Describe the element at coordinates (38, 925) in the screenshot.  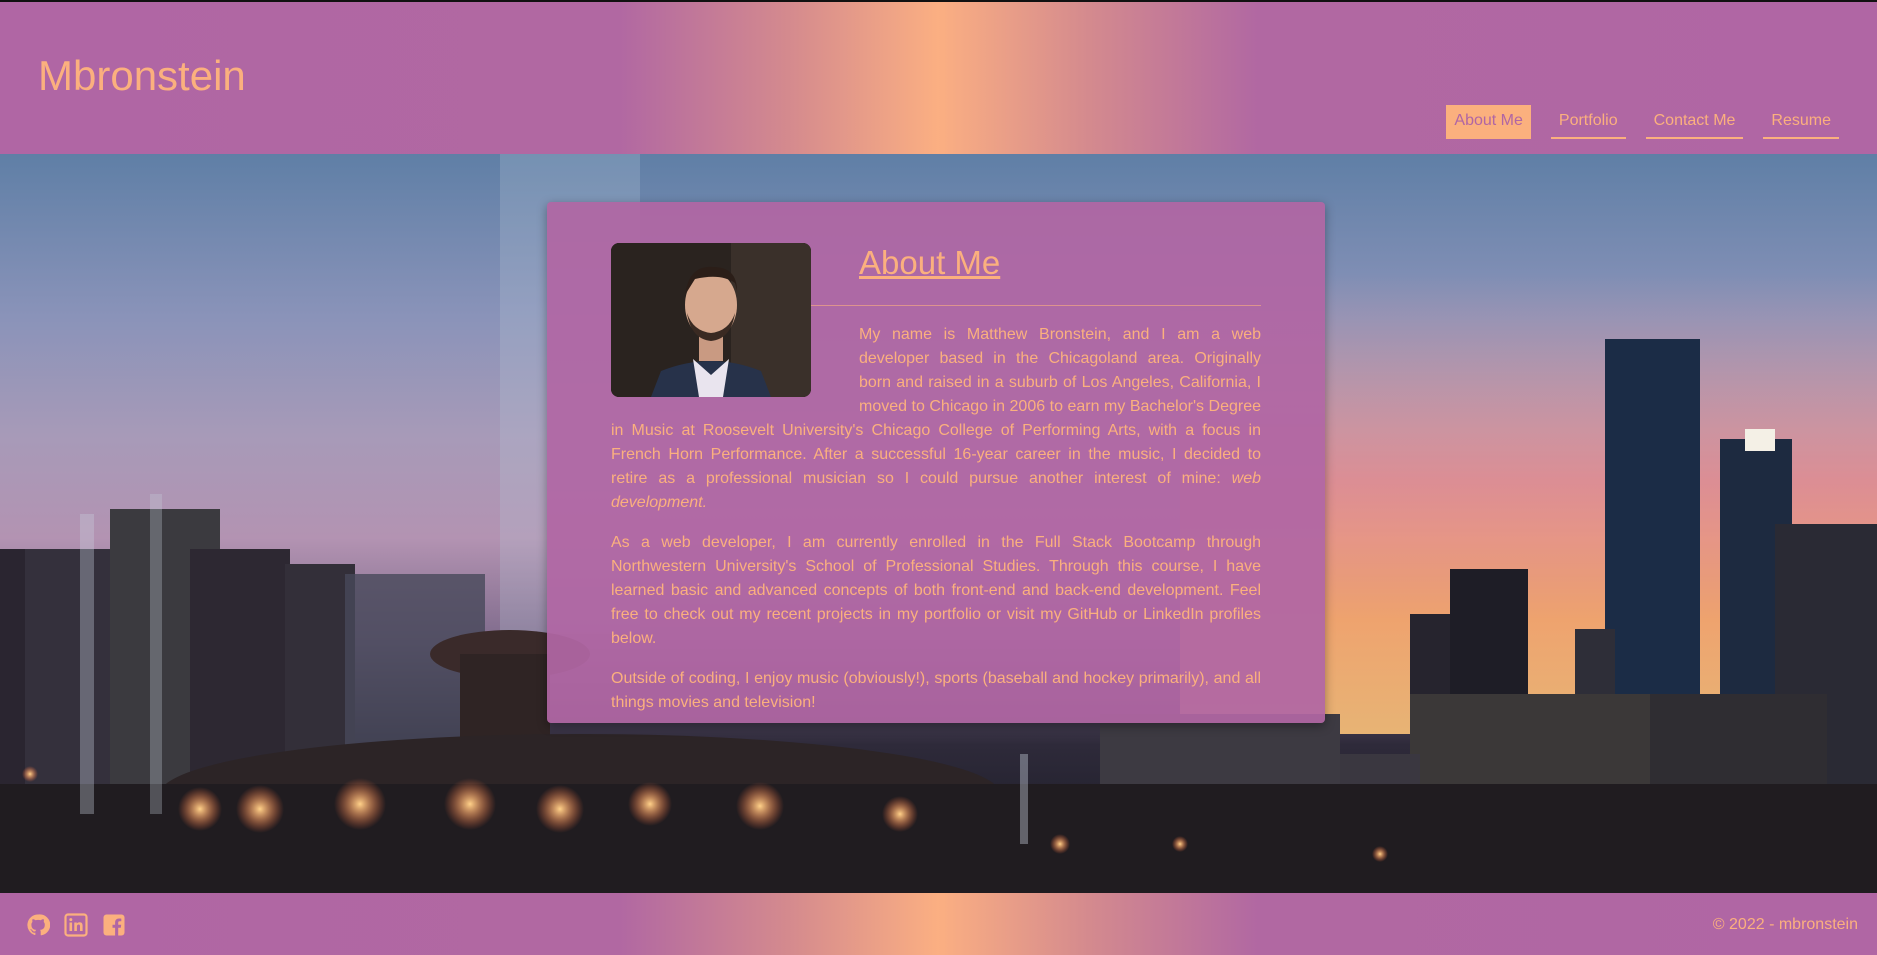
I see `github-icon` at that location.